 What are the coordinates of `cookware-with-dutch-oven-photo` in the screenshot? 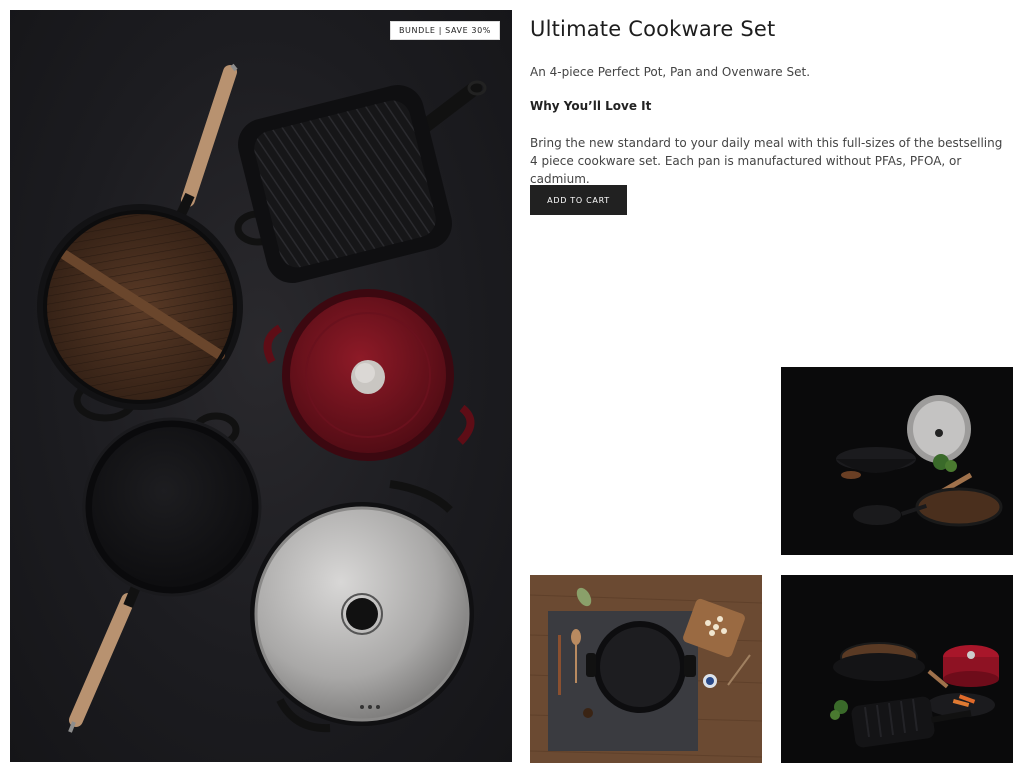 It's located at (897, 669).